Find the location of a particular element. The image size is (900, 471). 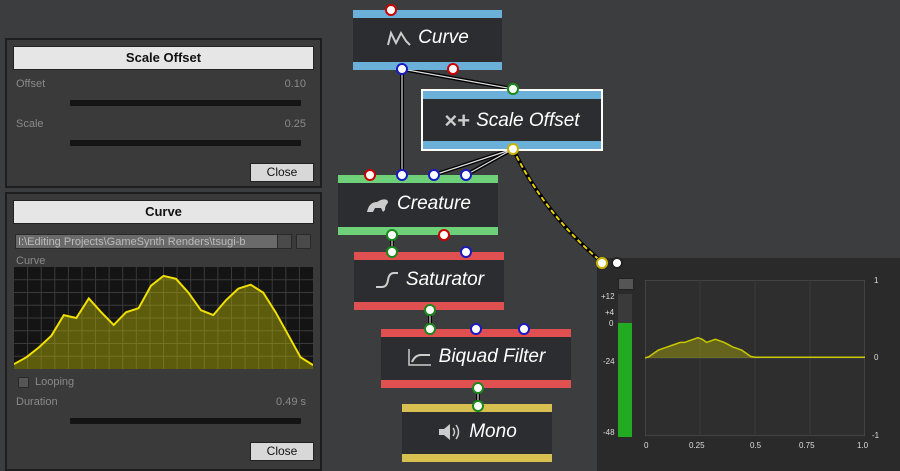

looping-checkbox is located at coordinates (23, 382).